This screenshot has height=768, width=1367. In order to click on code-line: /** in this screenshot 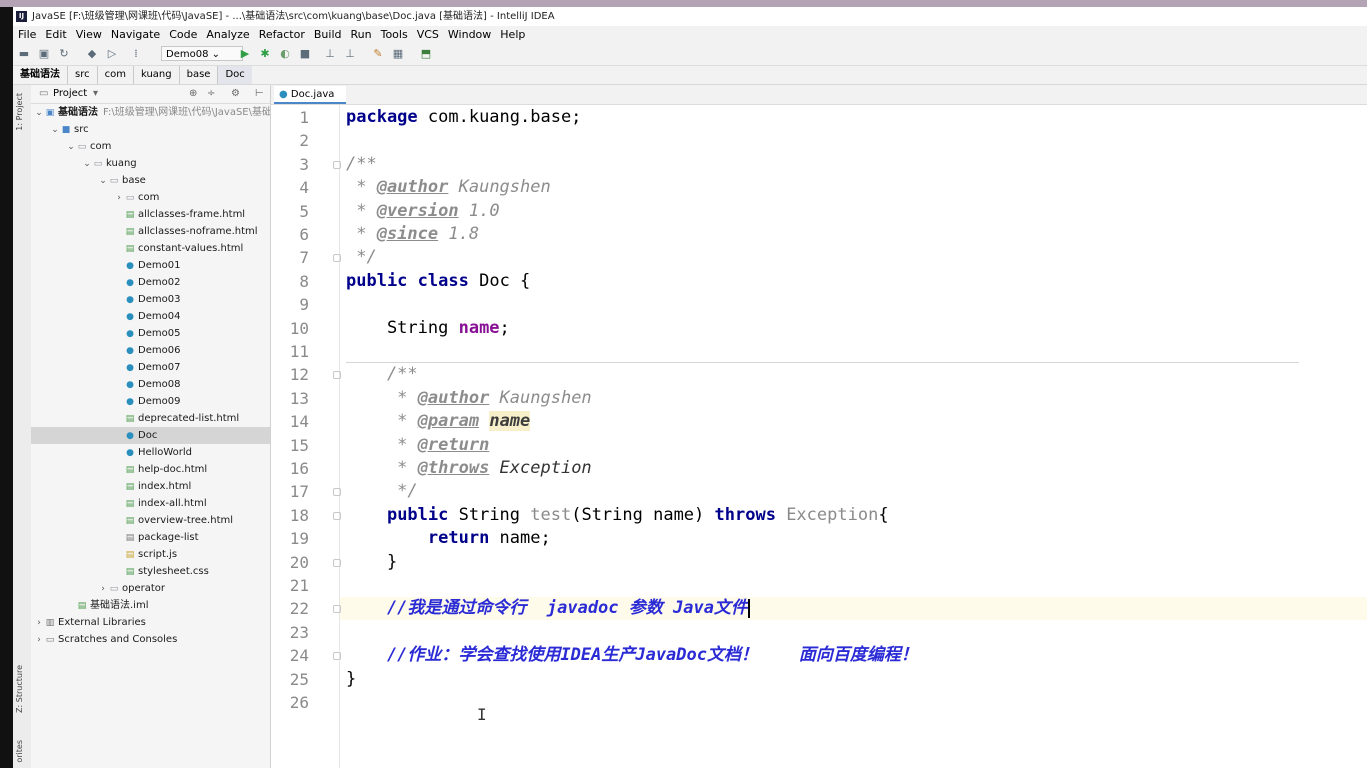, I will do `click(382, 374)`.